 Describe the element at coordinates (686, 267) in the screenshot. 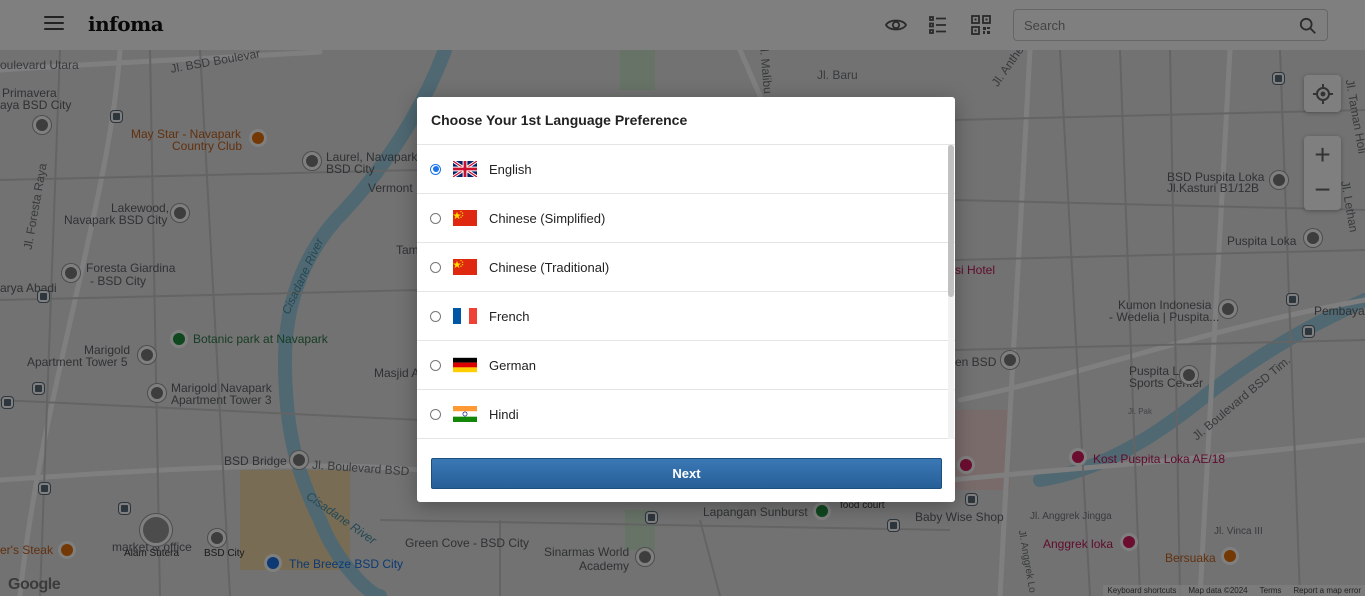

I see `language-option-chinese-traditional: Chinese (Traditional)` at that location.